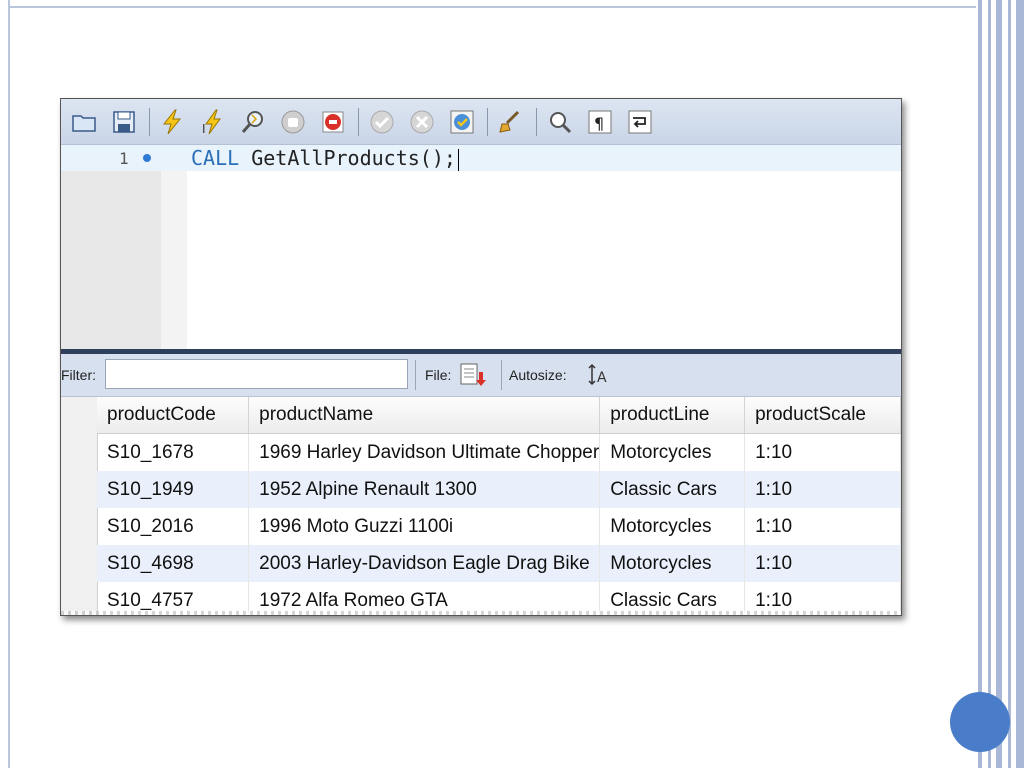 This screenshot has width=1024, height=768. Describe the element at coordinates (253, 122) in the screenshot. I see `explain-icon` at that location.